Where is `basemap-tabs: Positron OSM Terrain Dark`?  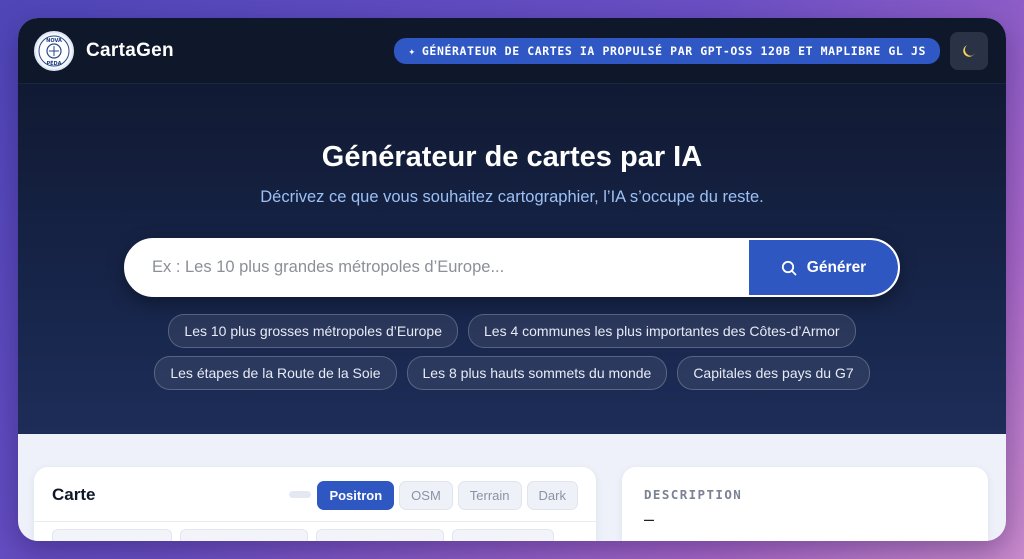
basemap-tabs: Positron OSM Terrain Dark is located at coordinates (447, 495).